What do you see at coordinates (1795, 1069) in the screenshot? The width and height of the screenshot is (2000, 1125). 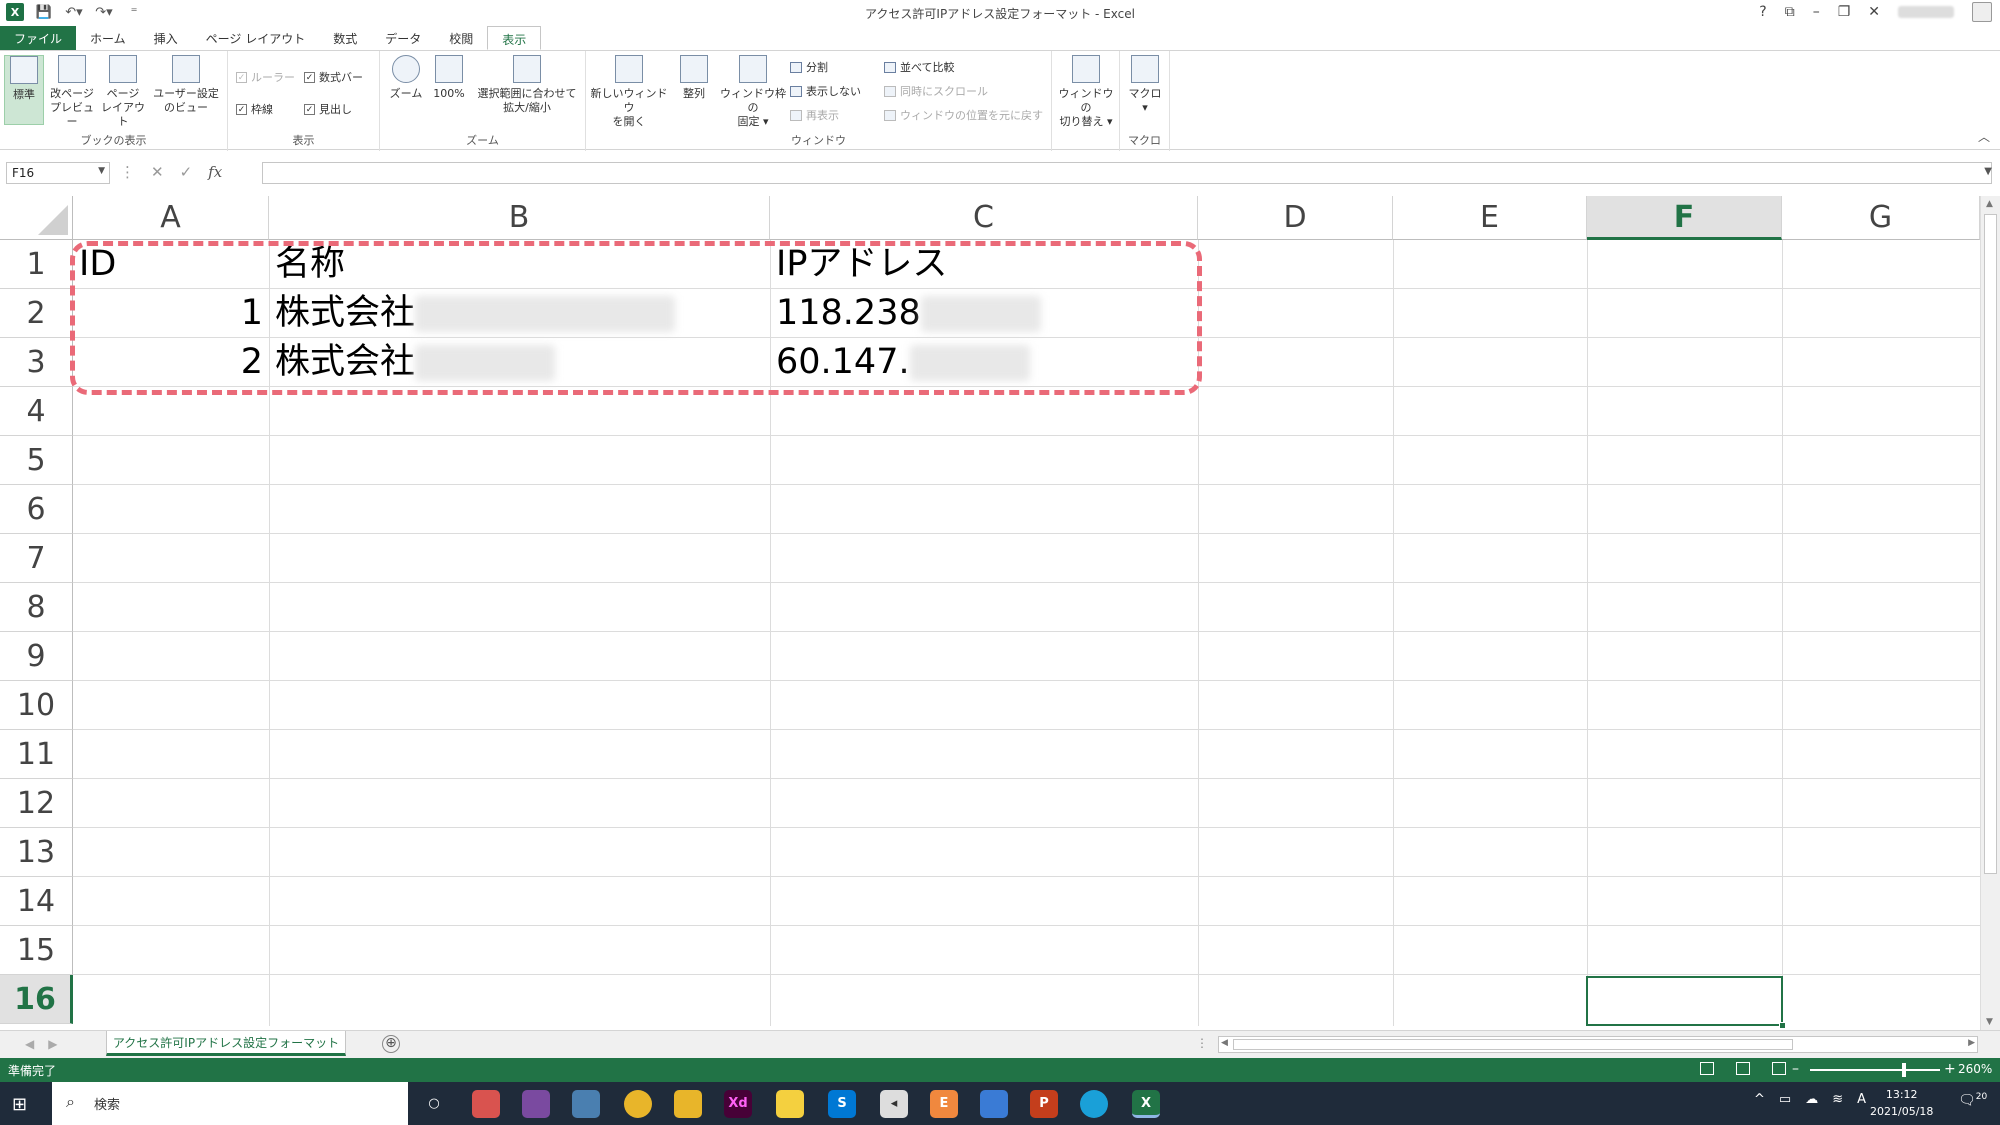 I see `zoom-out-icon: –` at bounding box center [1795, 1069].